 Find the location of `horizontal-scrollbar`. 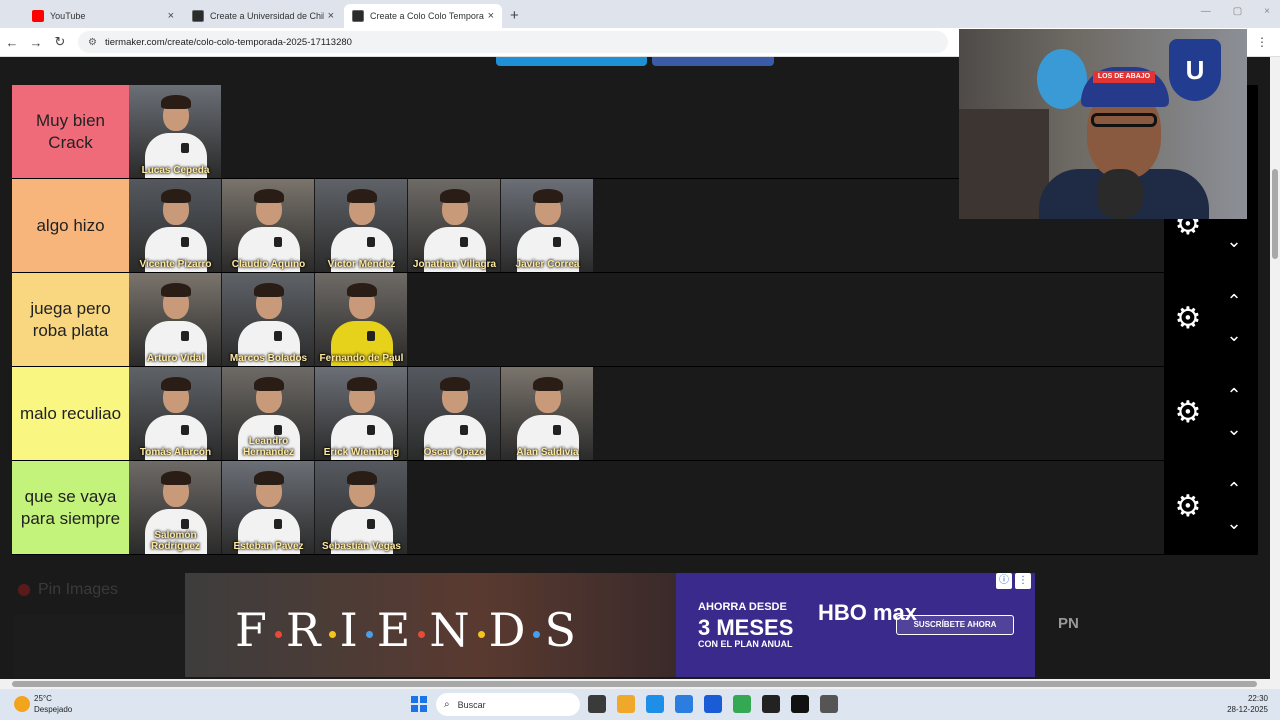

horizontal-scrollbar is located at coordinates (640, 684).